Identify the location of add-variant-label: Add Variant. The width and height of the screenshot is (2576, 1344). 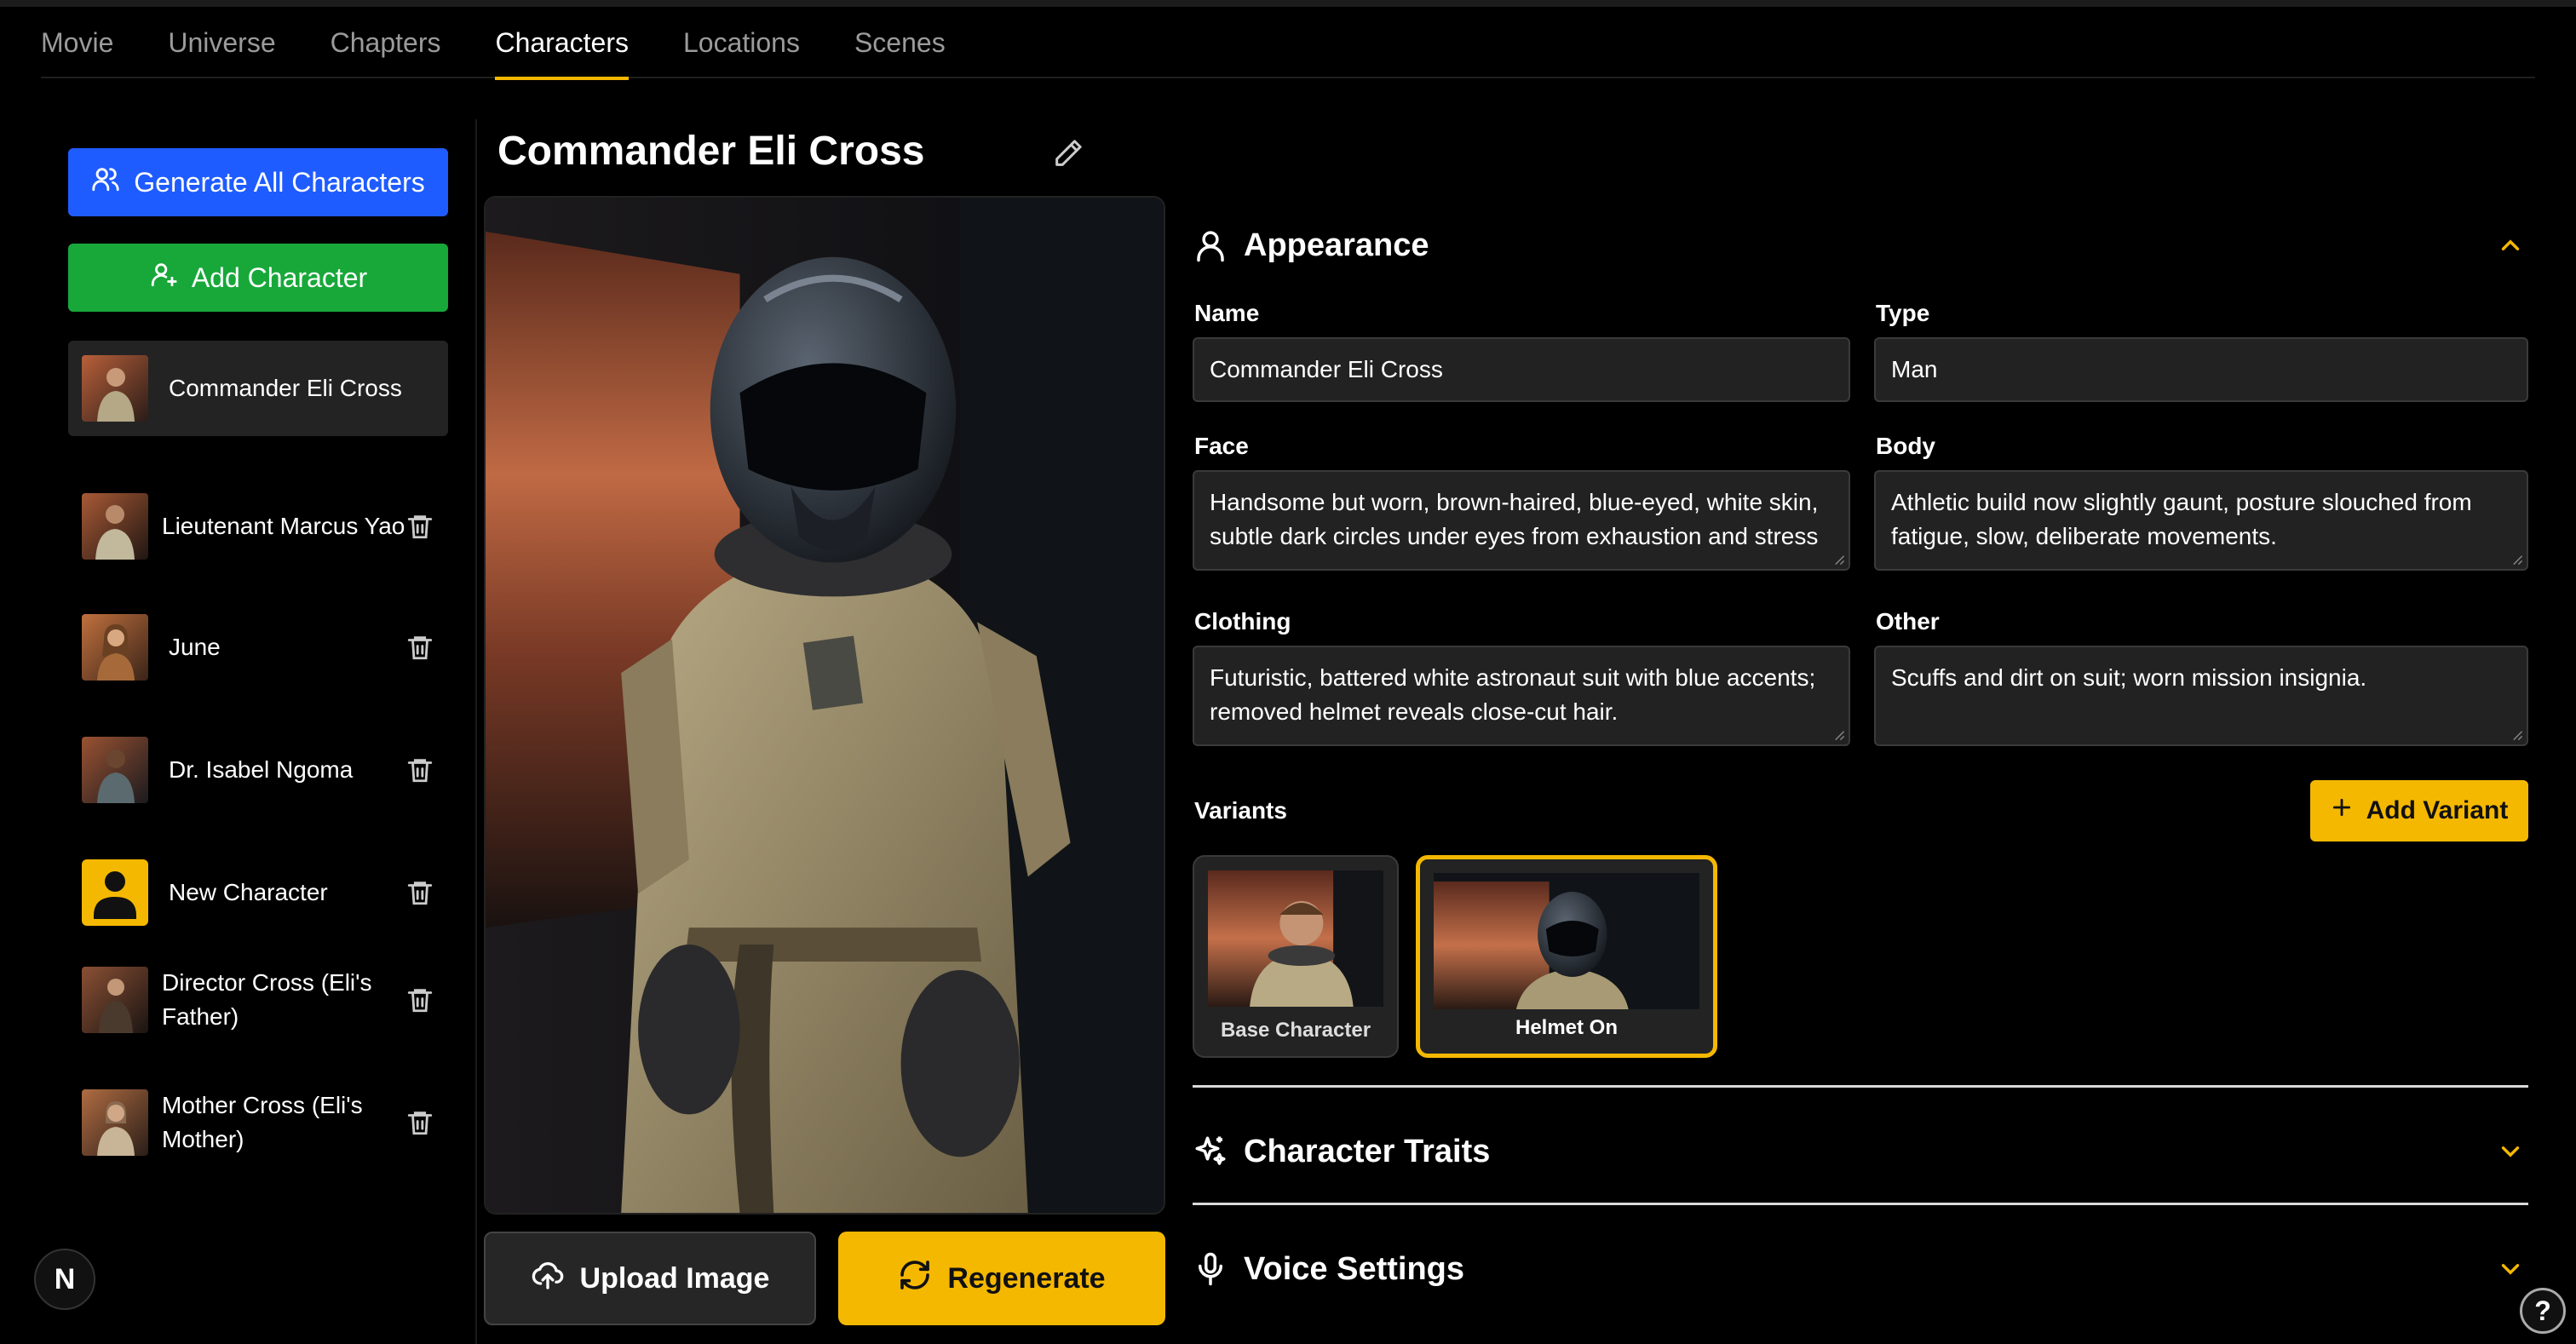
(2437, 810).